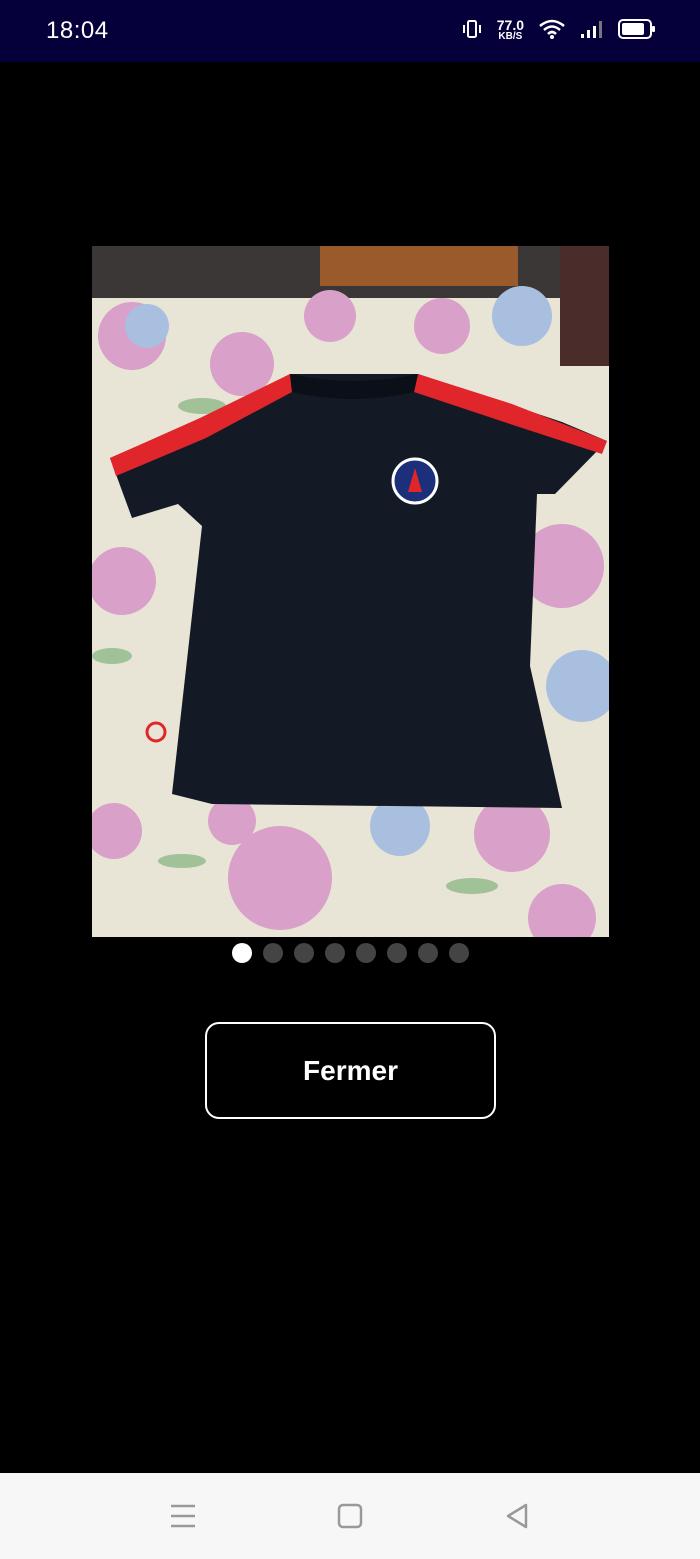  What do you see at coordinates (637, 31) in the screenshot?
I see `battery-icon` at bounding box center [637, 31].